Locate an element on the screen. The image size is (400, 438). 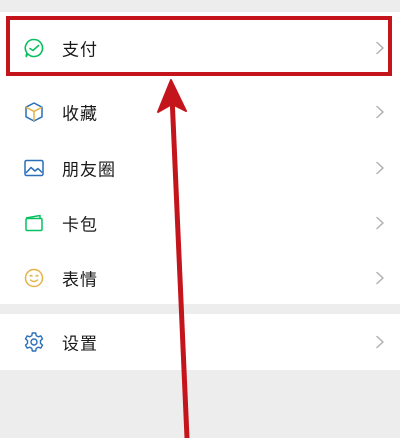
menu-group-settings: 设置 is located at coordinates (200, 342).